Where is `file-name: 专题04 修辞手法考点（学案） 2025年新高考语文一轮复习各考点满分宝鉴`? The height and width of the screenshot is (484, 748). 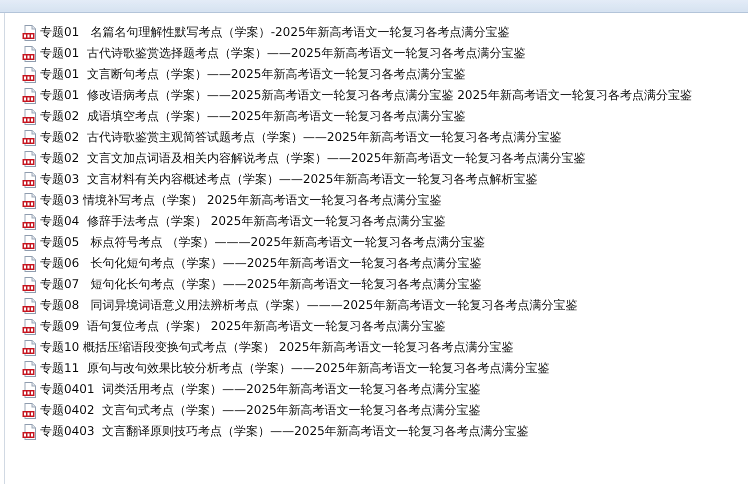
file-name: 专题04 修辞手法考点（学案） 2025年新高考语文一轮复习各考点满分宝鉴 is located at coordinates (243, 221).